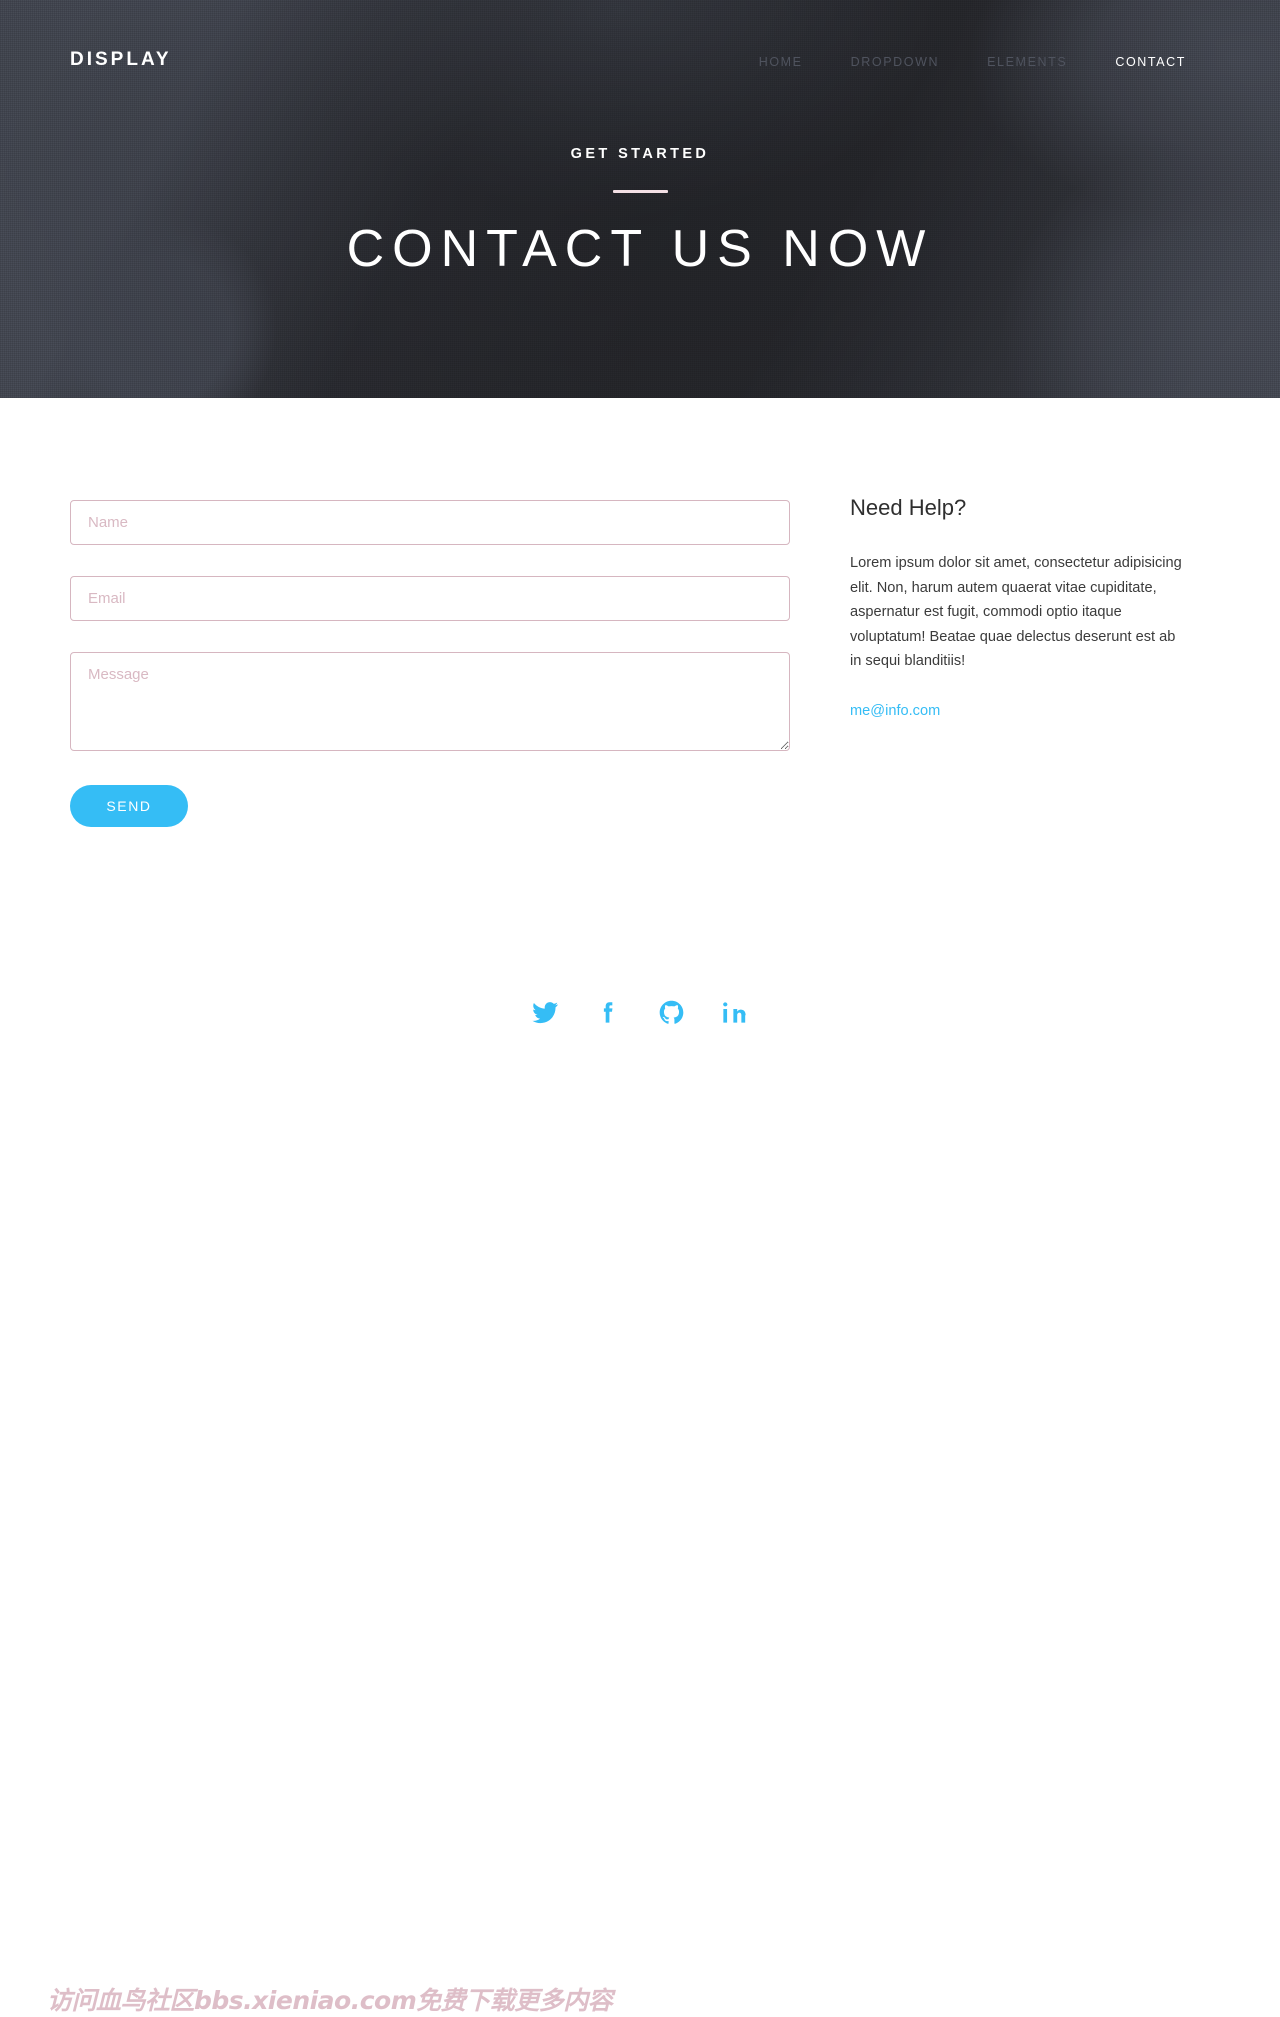 The height and width of the screenshot is (2017, 1280). I want to click on main-navbar: DISPLAY HOME DROPDOWN ELEMENTS CONTACT, so click(640, 59).